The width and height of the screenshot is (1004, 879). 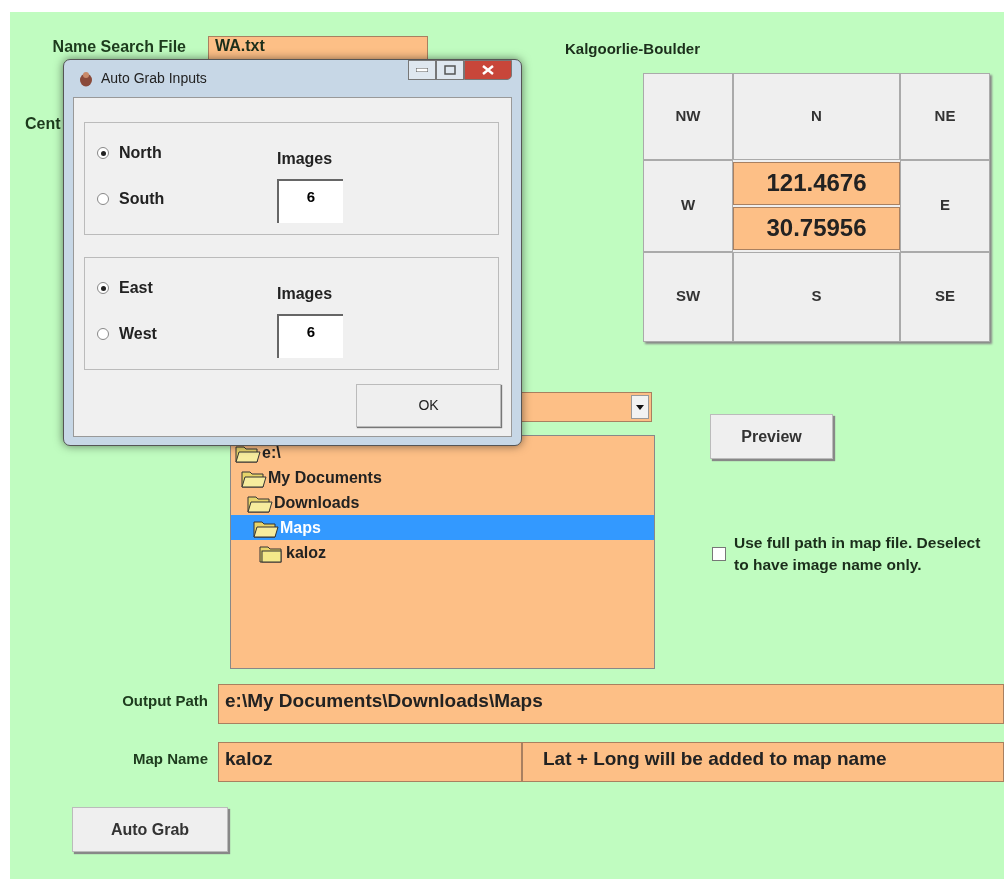 I want to click on checkbox-label: Use full path in map file. Deselect to have image name only., so click(x=858, y=554).